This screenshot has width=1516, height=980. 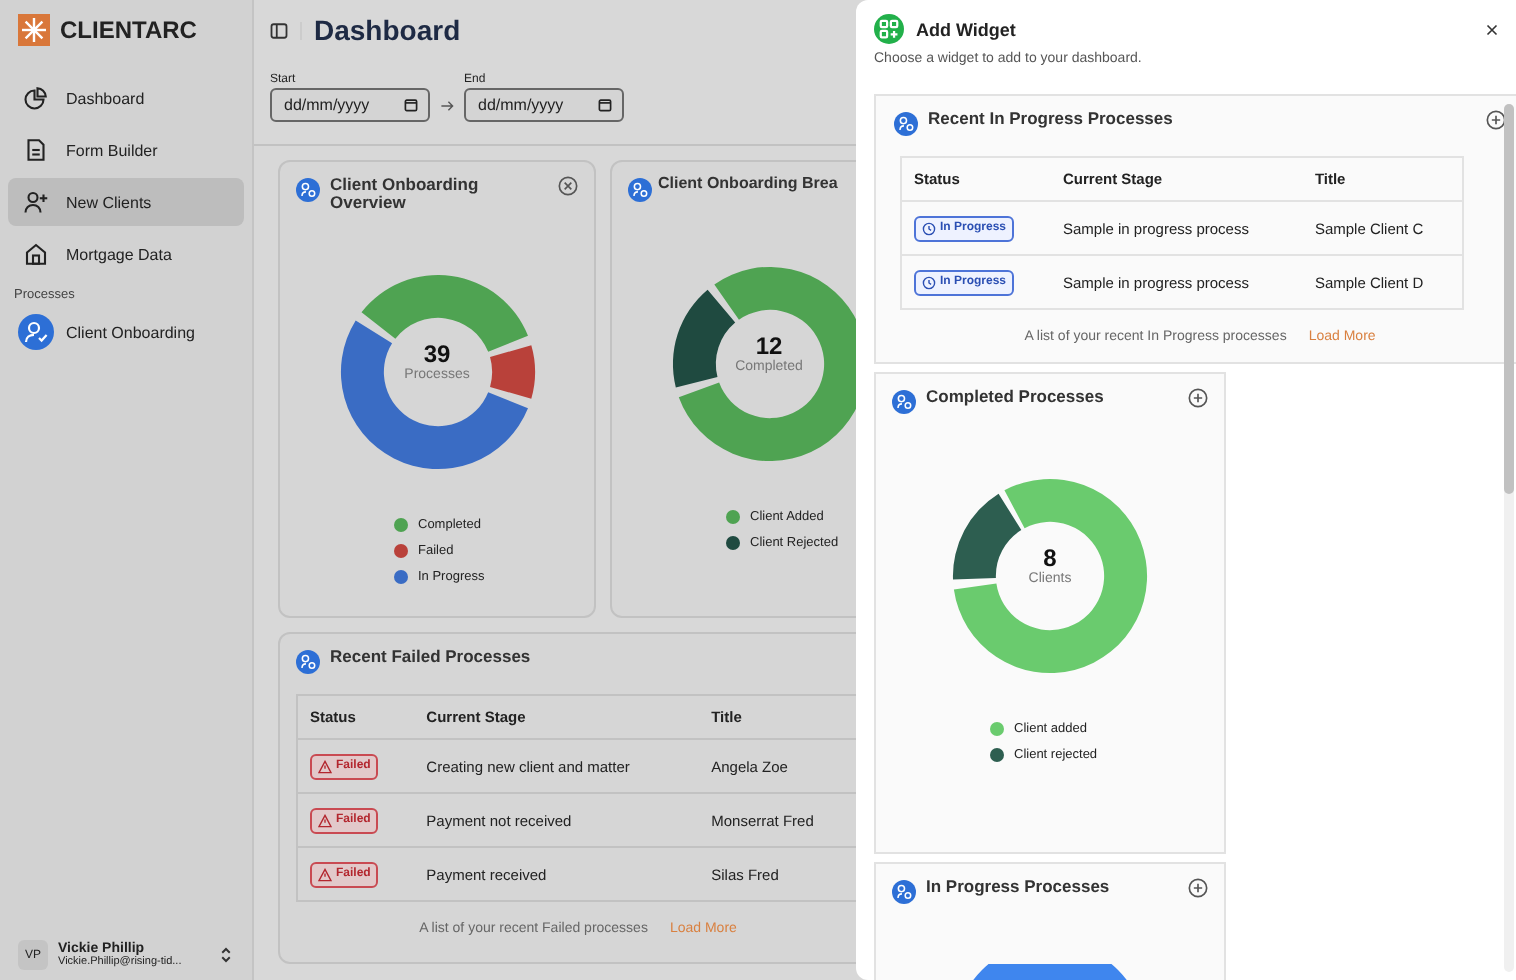 I want to click on card-title: Client Onboarding Overview, so click(x=405, y=193).